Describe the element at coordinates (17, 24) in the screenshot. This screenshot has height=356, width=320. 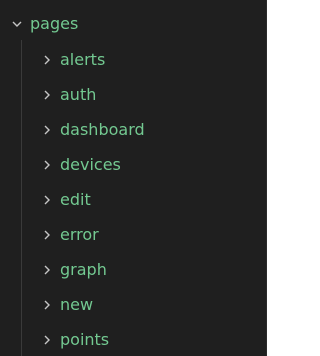
I see `chevron-down-icon` at that location.